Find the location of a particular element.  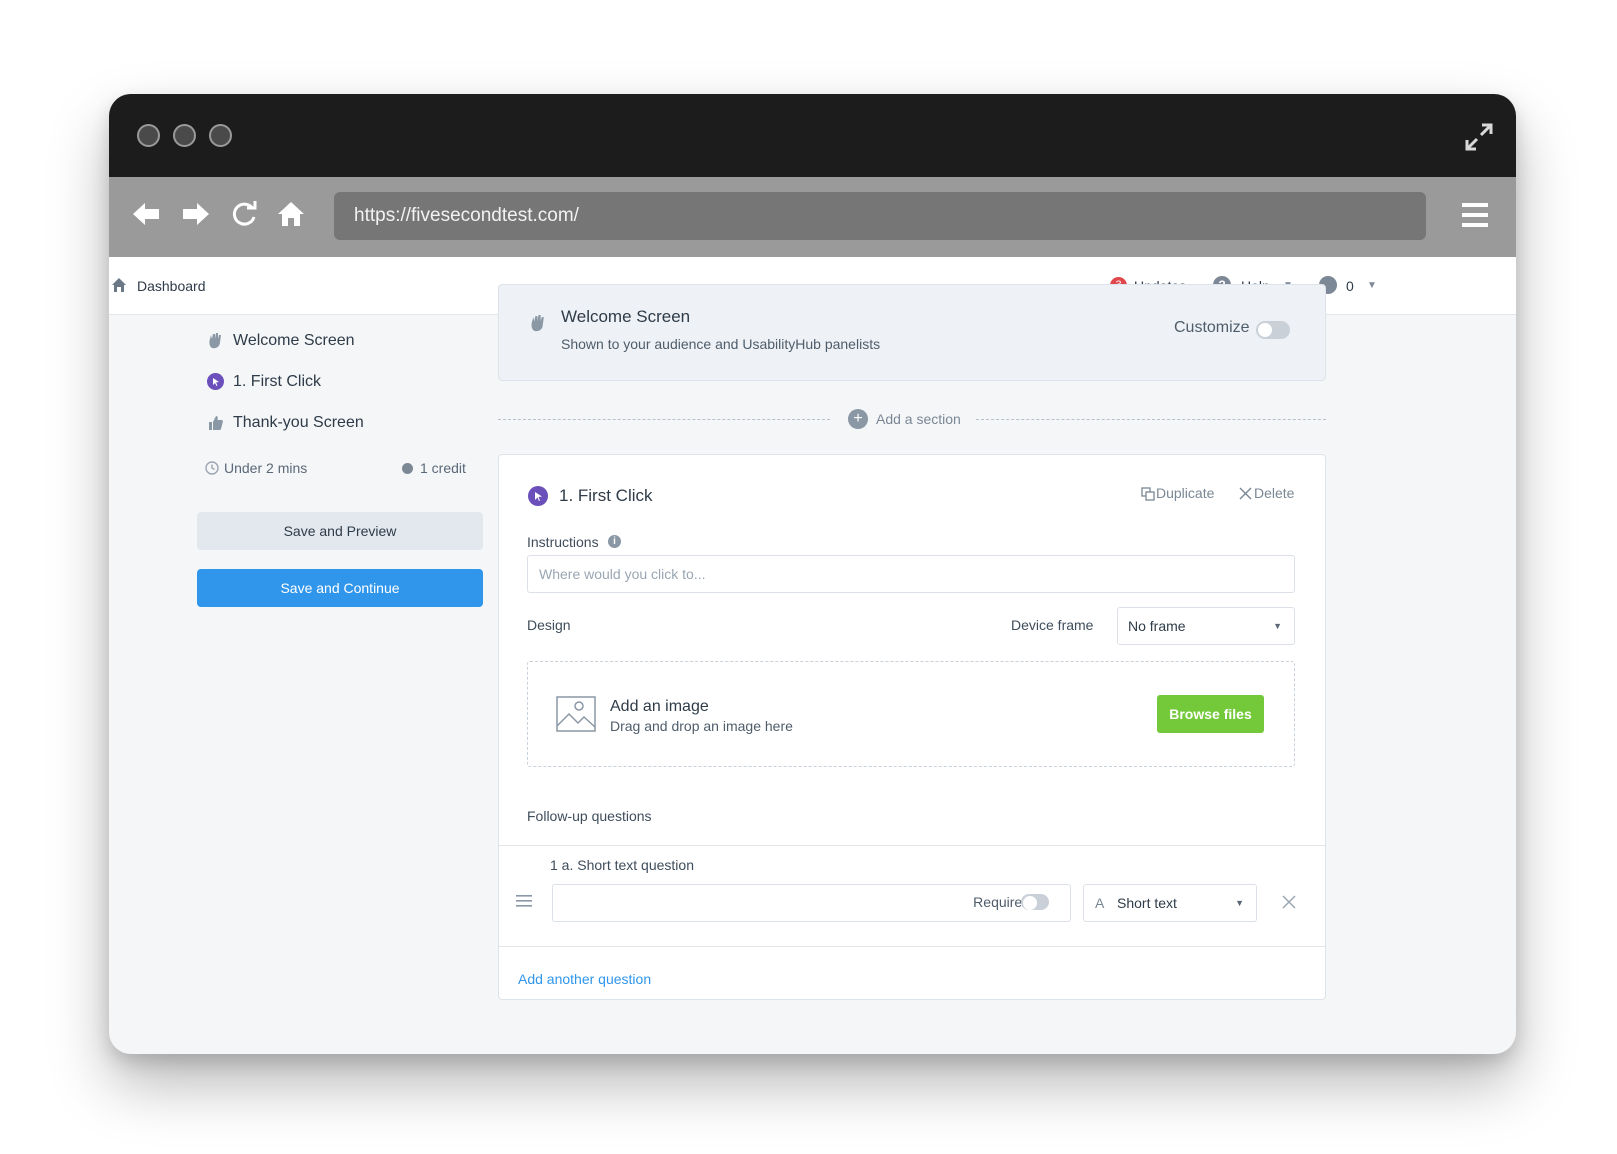

credits-menu: 0 is located at coordinates (1350, 286).